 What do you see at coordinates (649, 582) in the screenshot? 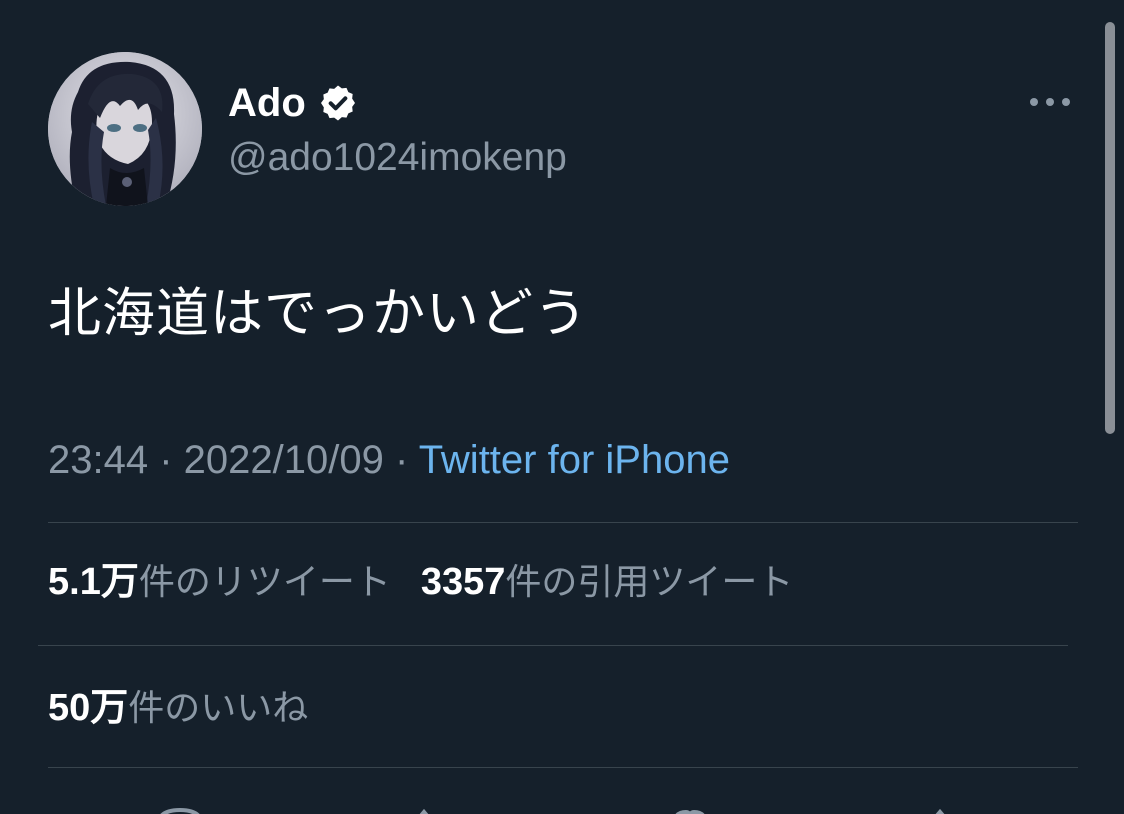
I see `quote-label: 件の引用ツイート` at bounding box center [649, 582].